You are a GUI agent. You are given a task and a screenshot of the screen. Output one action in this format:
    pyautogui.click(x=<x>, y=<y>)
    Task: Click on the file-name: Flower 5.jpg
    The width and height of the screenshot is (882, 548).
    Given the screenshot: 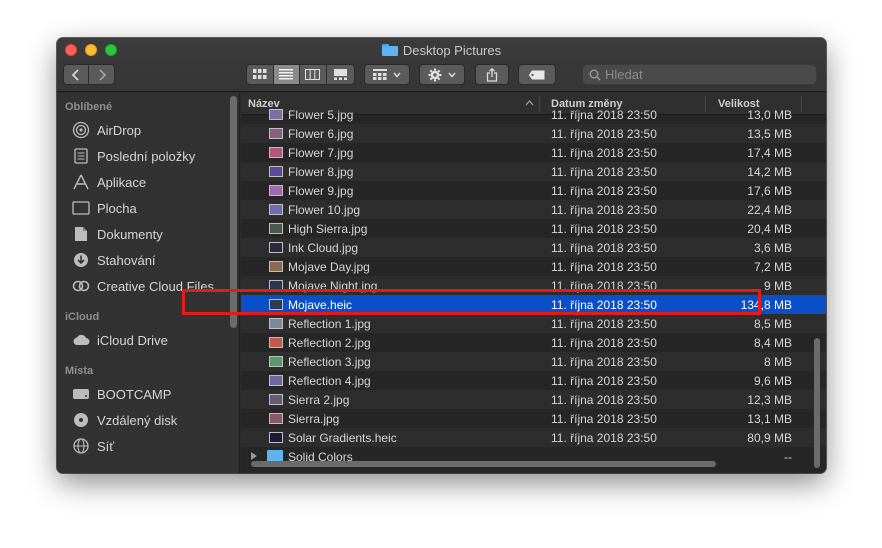 What is the action you would take?
    pyautogui.click(x=321, y=114)
    